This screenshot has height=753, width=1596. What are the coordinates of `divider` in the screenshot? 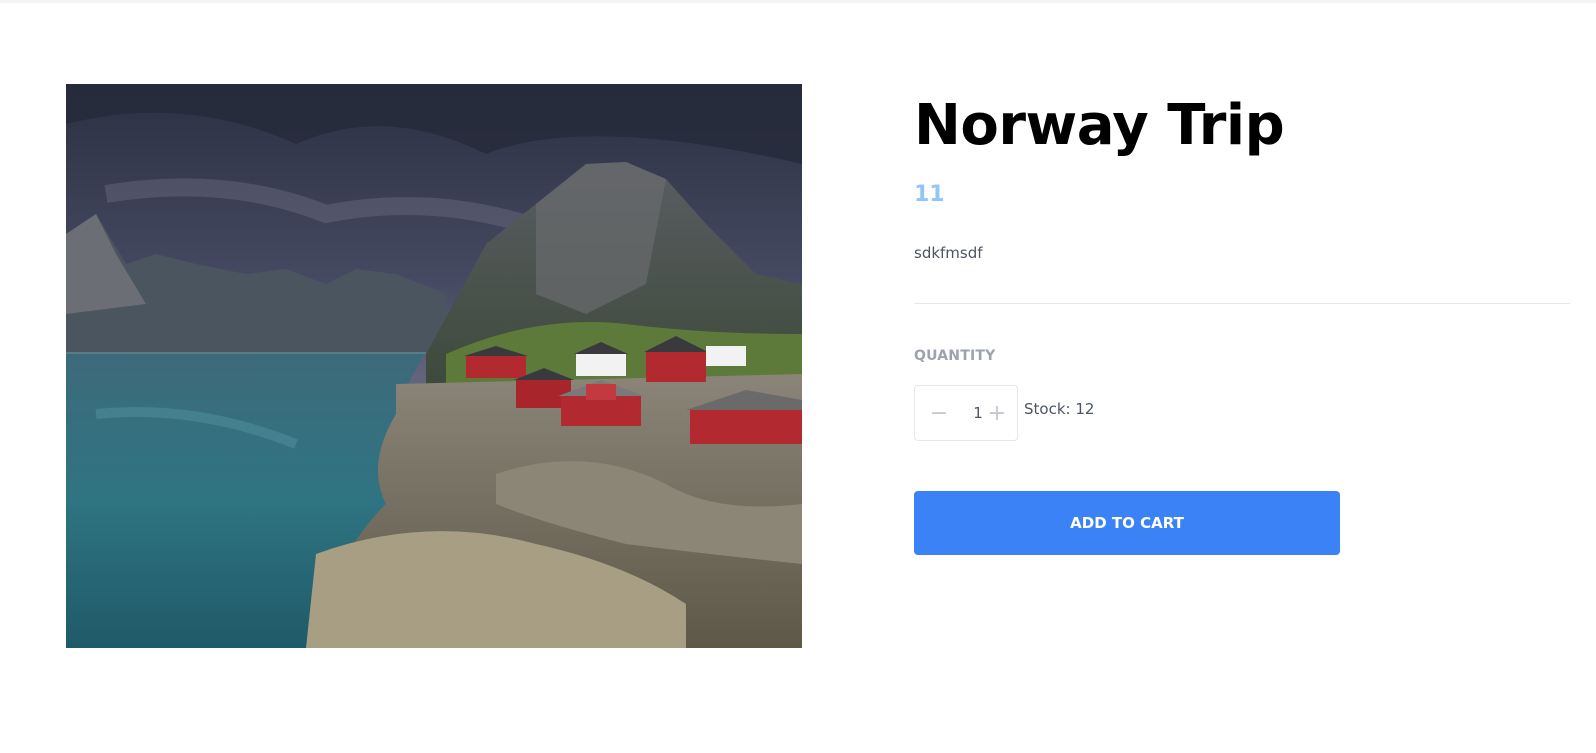 It's located at (1242, 303).